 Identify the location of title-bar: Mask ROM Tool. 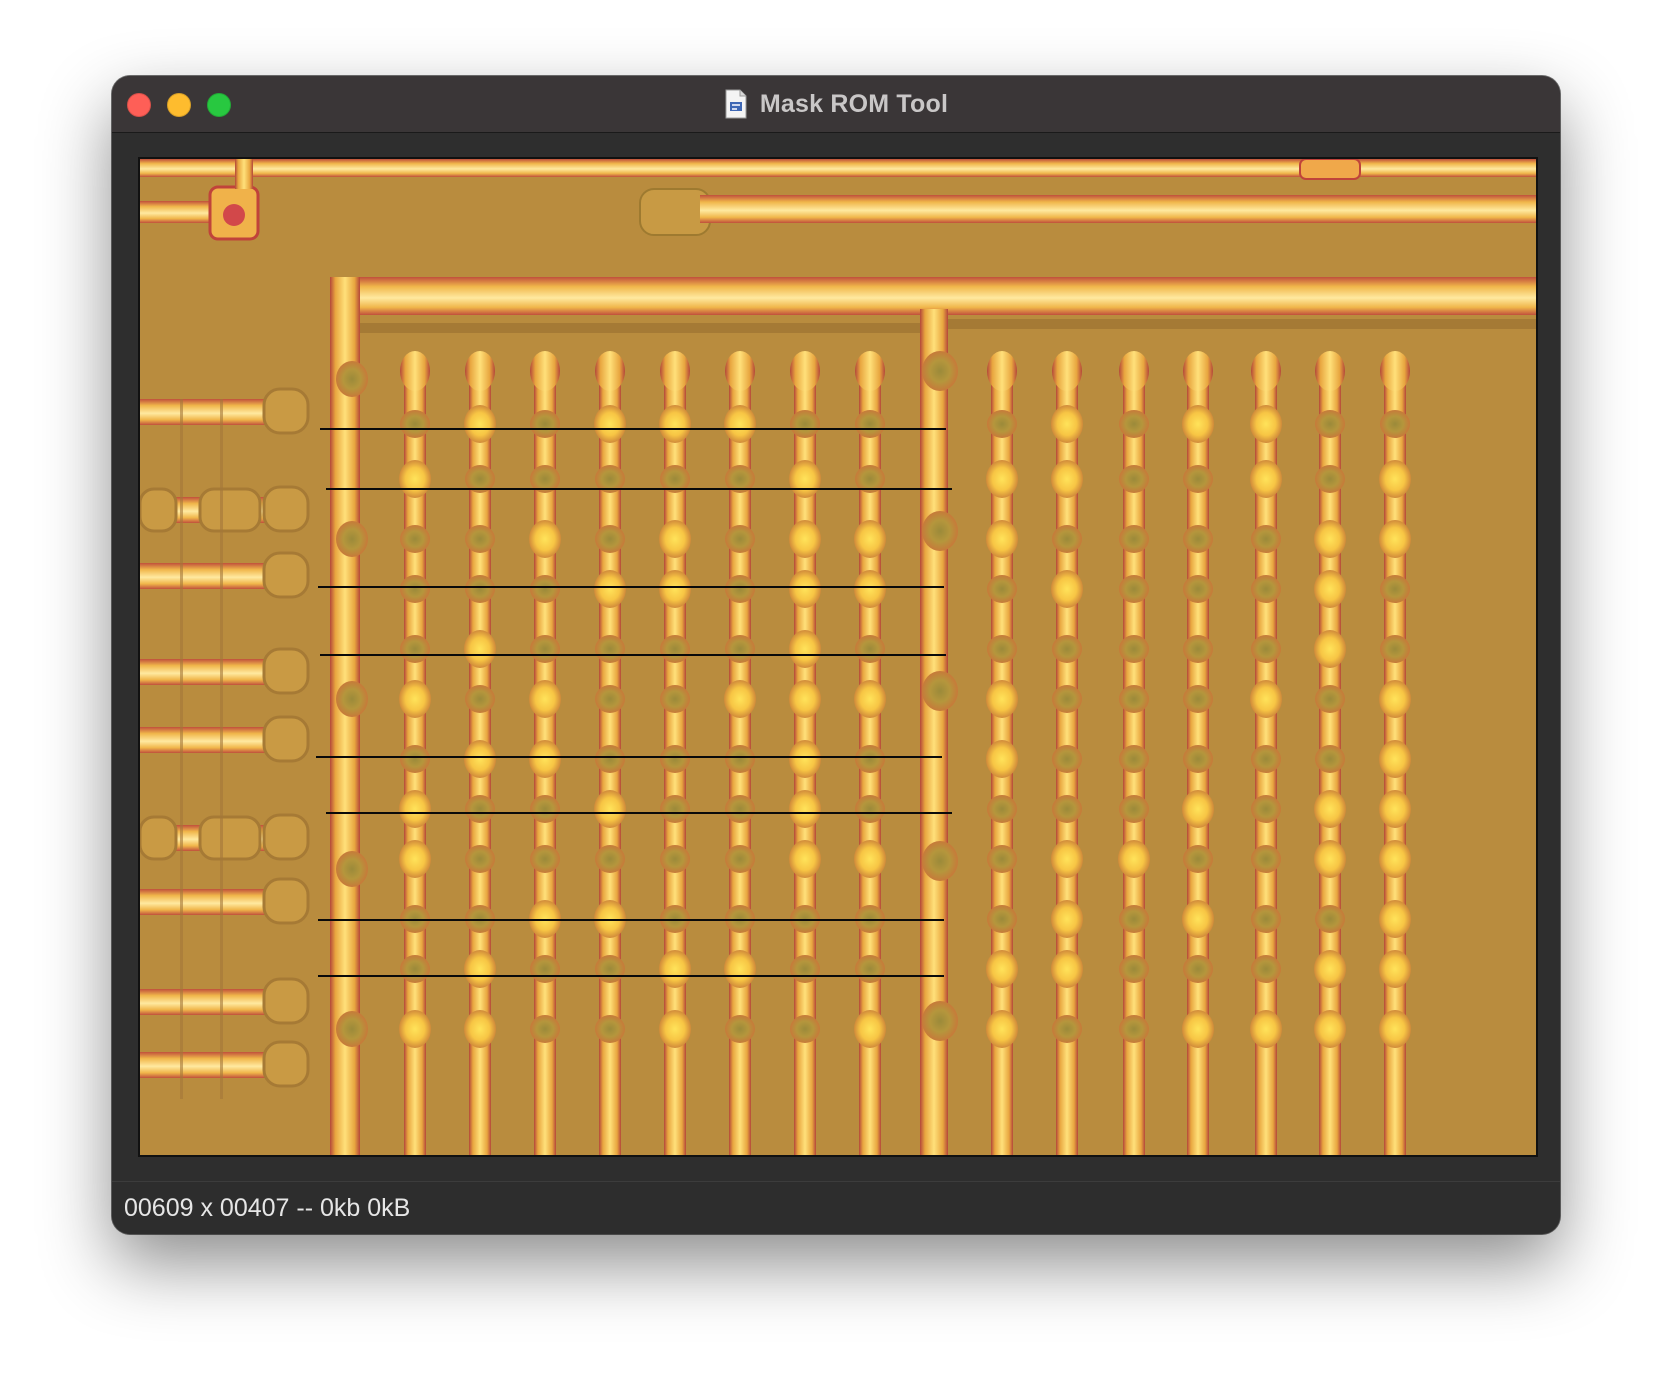
(836, 104).